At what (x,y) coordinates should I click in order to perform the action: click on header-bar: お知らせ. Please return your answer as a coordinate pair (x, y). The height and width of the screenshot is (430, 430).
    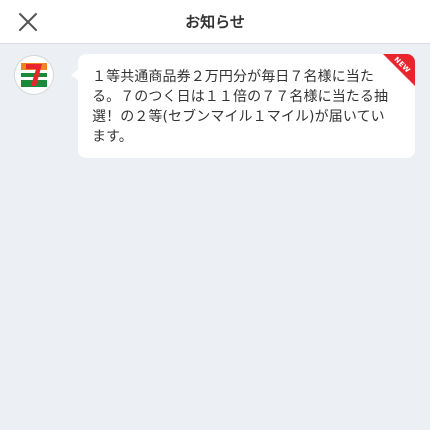
    Looking at the image, I should click on (215, 22).